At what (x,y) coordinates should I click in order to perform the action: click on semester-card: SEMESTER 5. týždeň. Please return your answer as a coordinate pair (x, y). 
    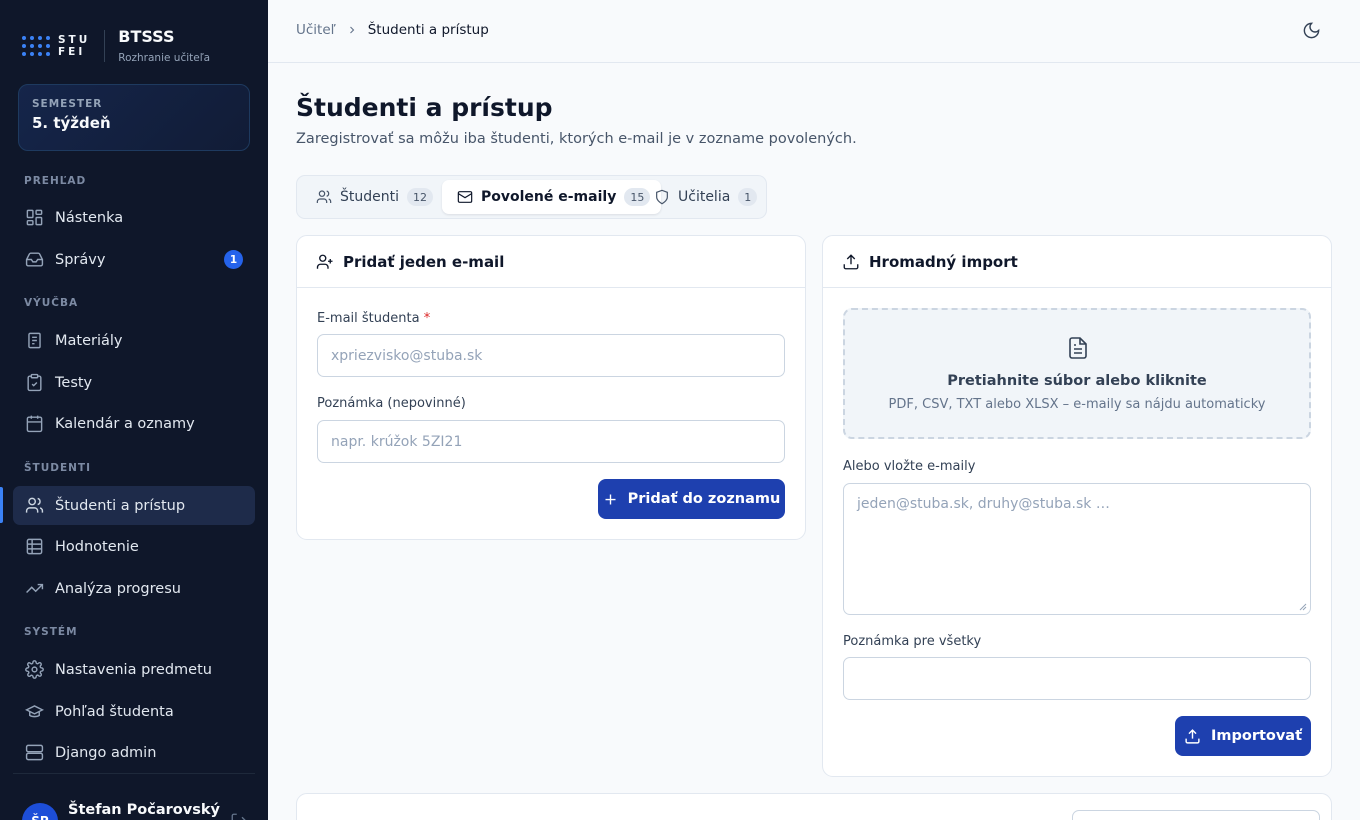
    Looking at the image, I should click on (134, 117).